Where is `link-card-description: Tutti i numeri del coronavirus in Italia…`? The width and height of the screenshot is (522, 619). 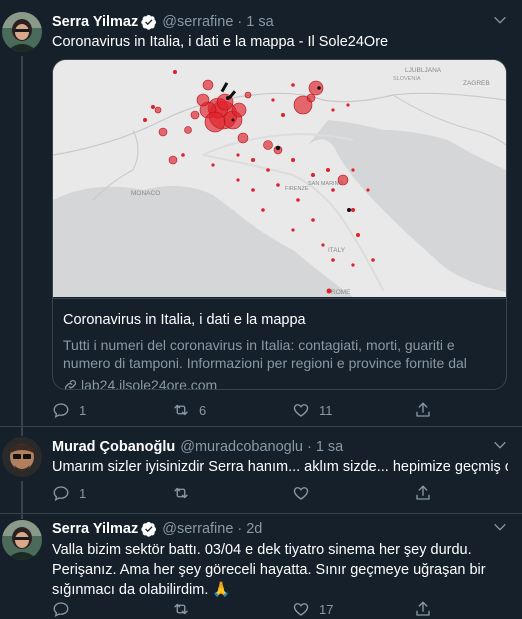
link-card-description: Tutti i numeri del coronavirus in Italia… is located at coordinates (265, 354).